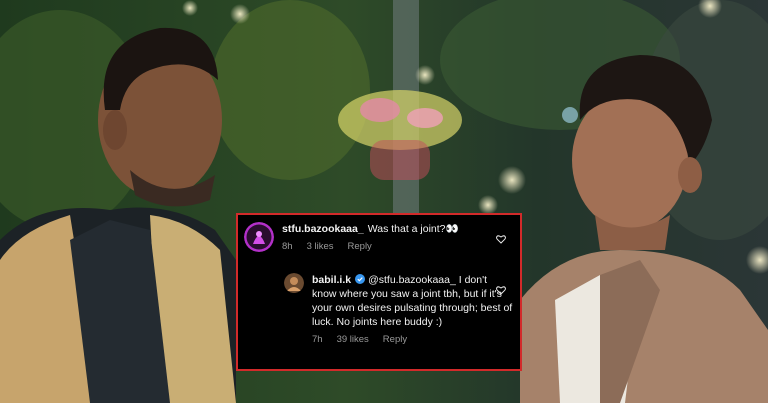 Image resolution: width=768 pixels, height=403 pixels. I want to click on comment-text: Was that a joint?👀, so click(413, 229).